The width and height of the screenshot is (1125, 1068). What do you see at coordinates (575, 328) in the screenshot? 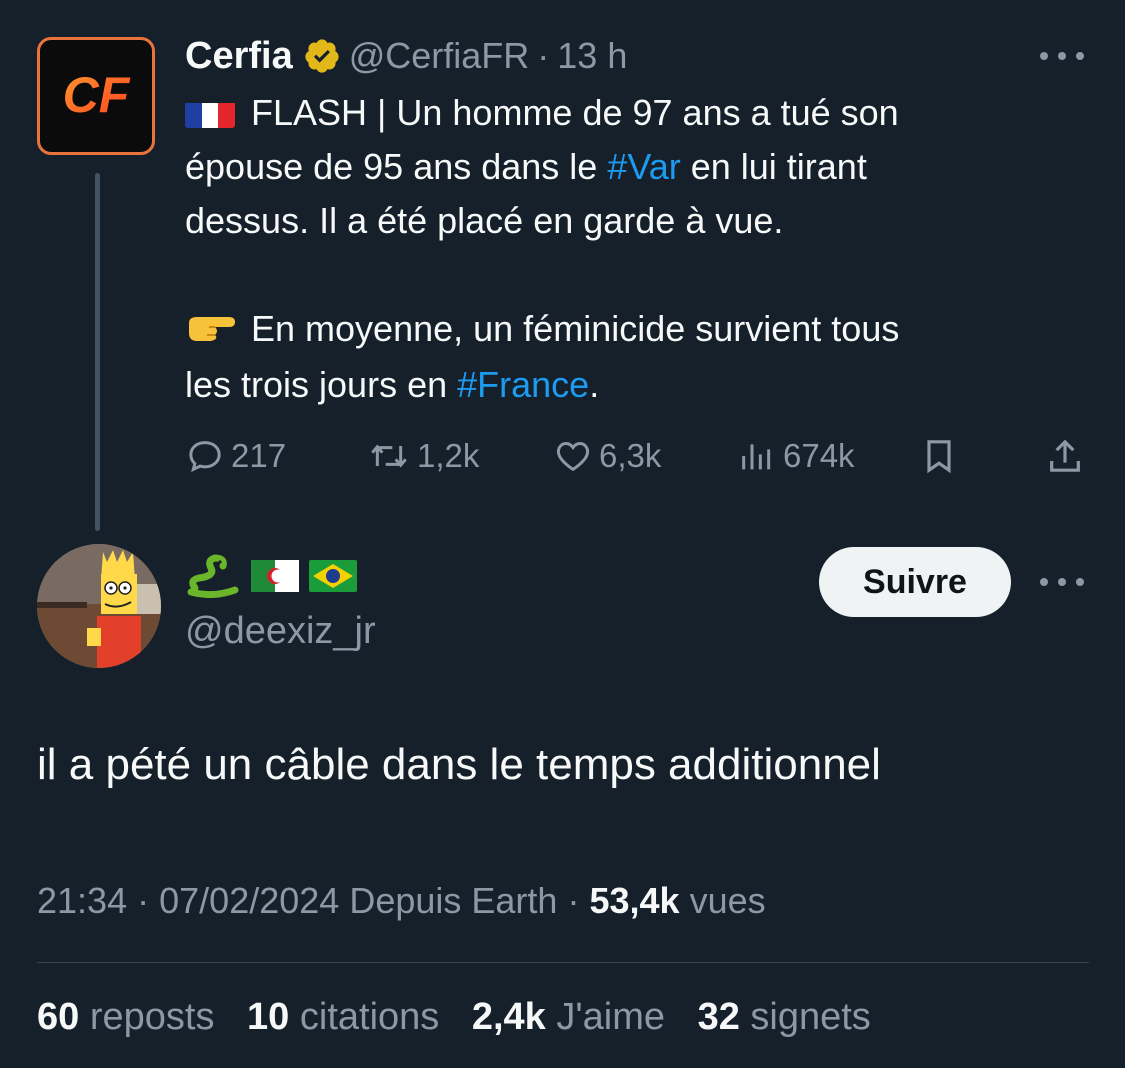
I see `tweet-line-4: En moyenne, un féminicide survient tous` at bounding box center [575, 328].